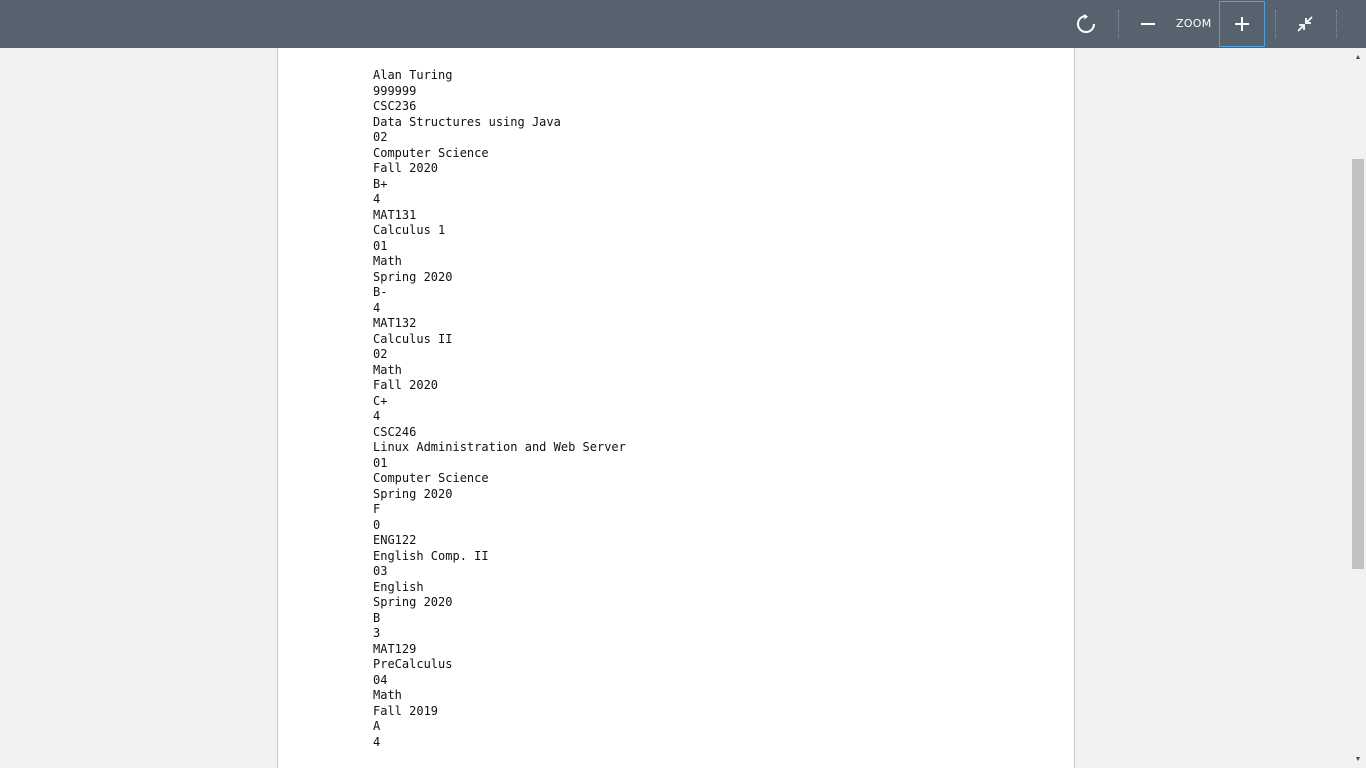 The image size is (1366, 768). I want to click on zoom-in-button, so click(1242, 24).